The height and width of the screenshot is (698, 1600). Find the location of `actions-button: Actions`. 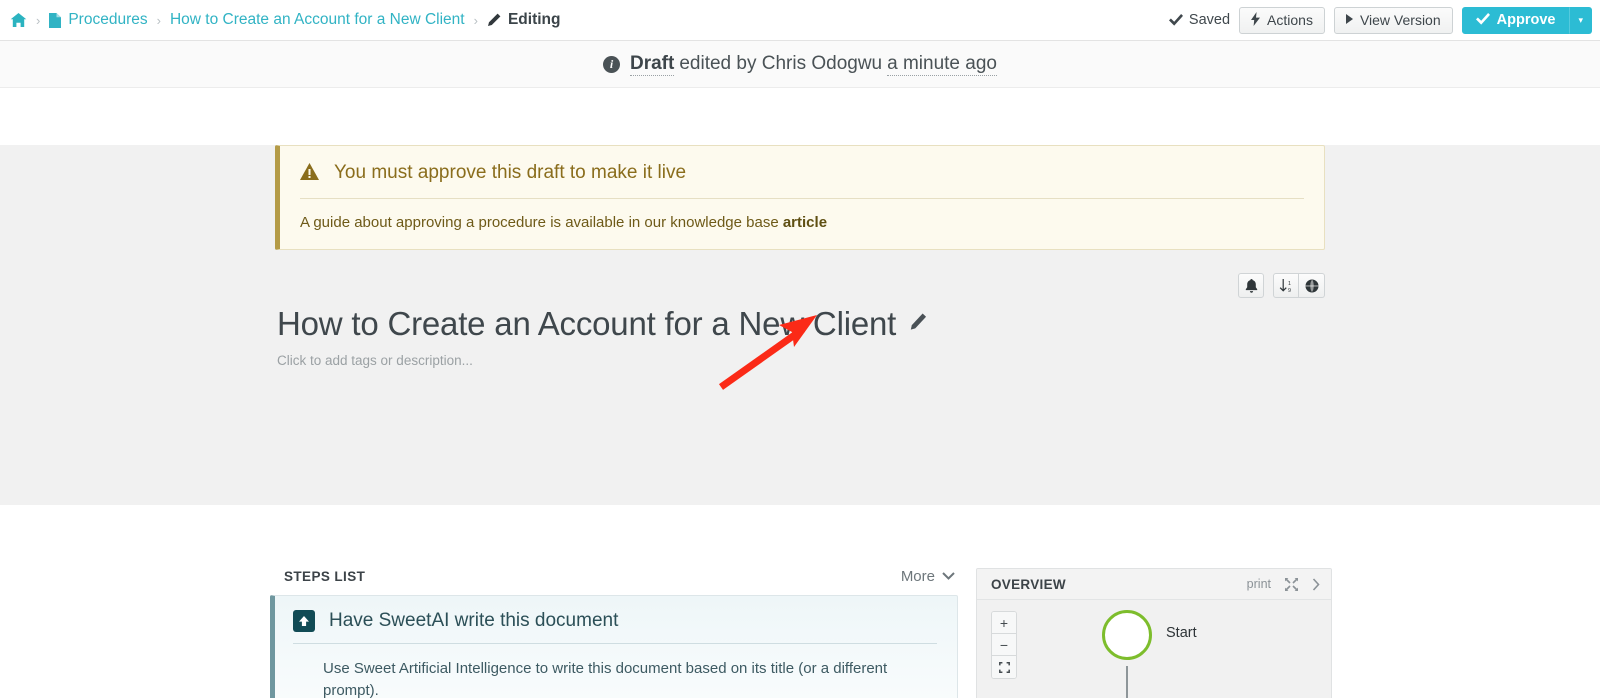

actions-button: Actions is located at coordinates (1282, 20).